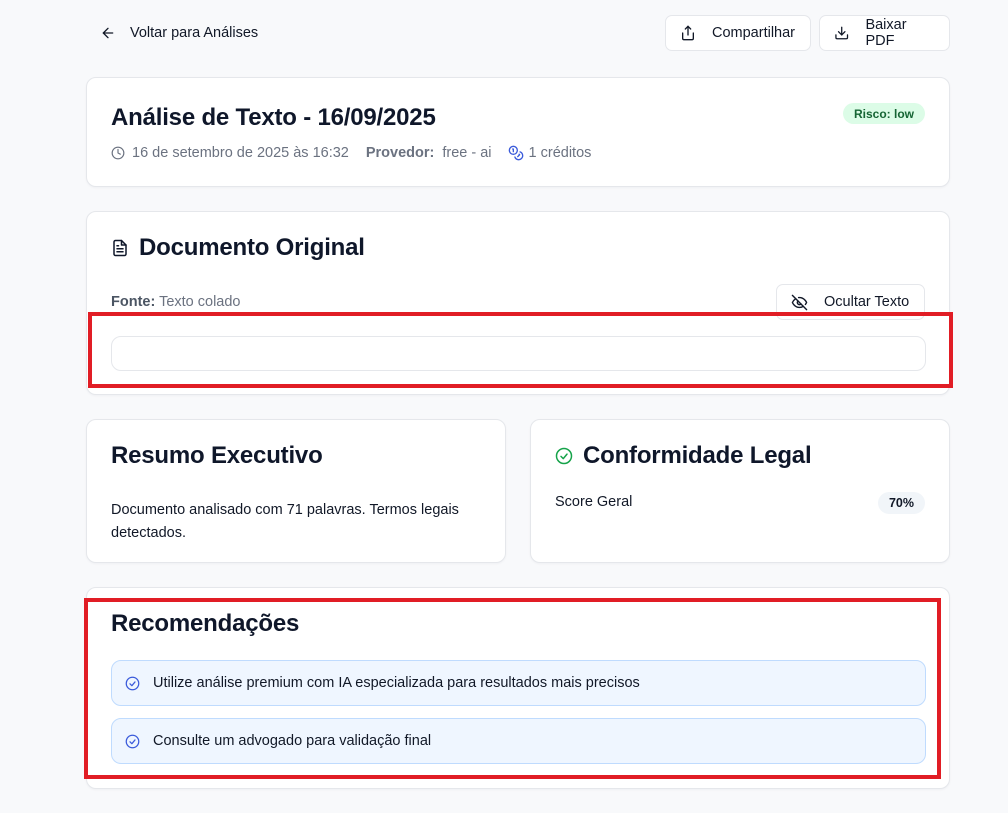  I want to click on provider-value: free - ai, so click(467, 153).